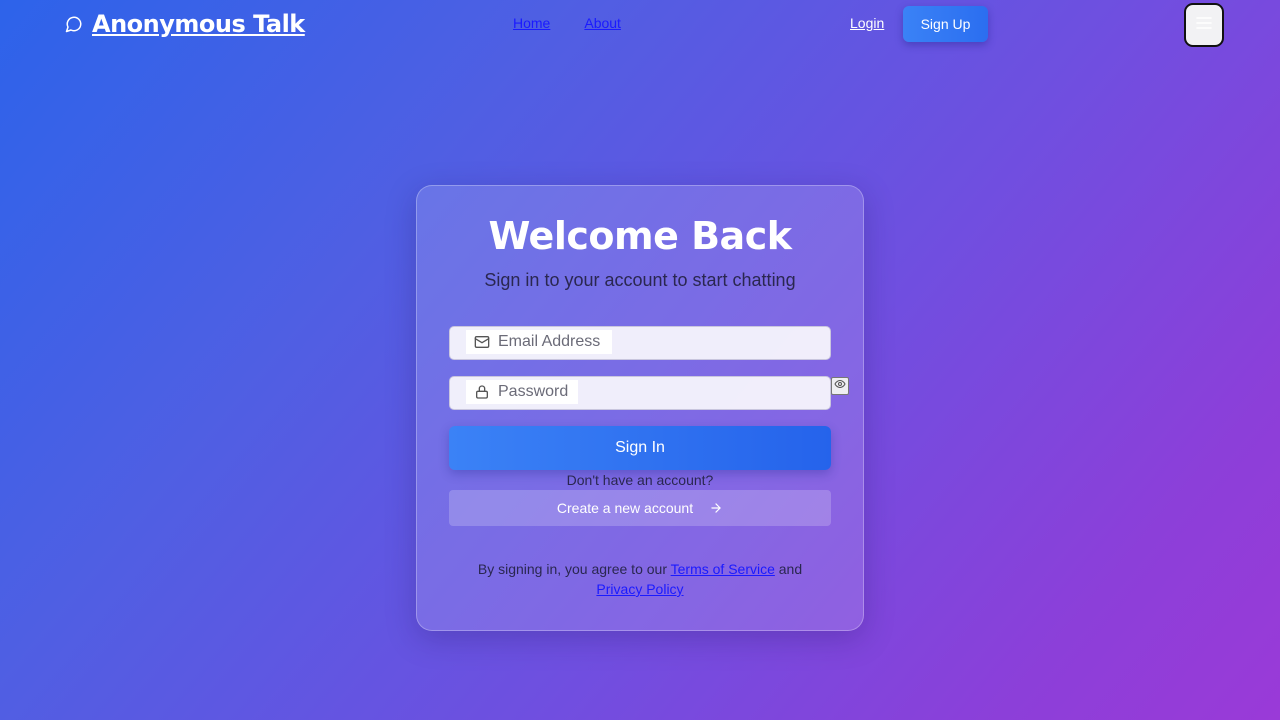 The height and width of the screenshot is (720, 1280). What do you see at coordinates (867, 23) in the screenshot?
I see `login-link: Login` at bounding box center [867, 23].